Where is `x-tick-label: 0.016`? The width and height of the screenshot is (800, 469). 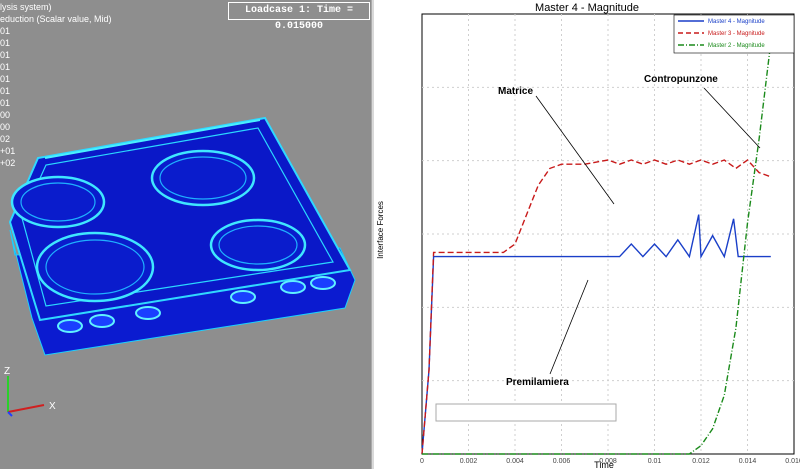 x-tick-label: 0.016 is located at coordinates (792, 461).